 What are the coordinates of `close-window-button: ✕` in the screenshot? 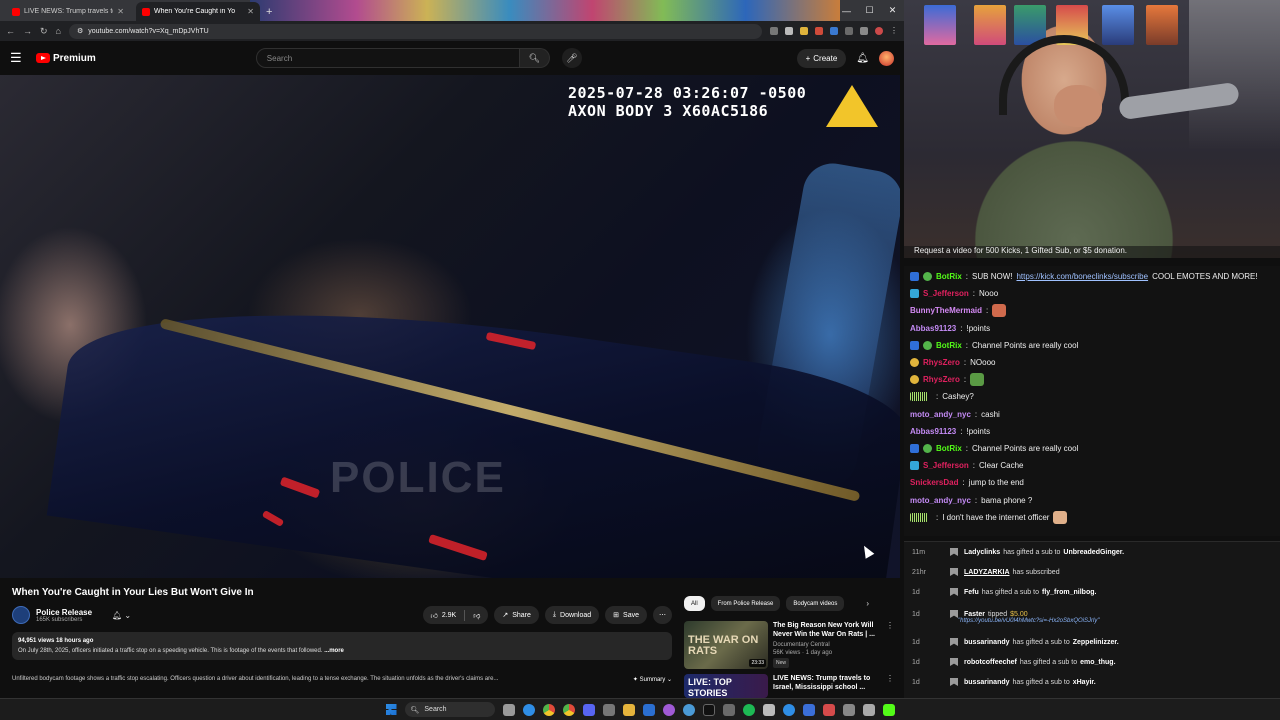 It's located at (892, 10).